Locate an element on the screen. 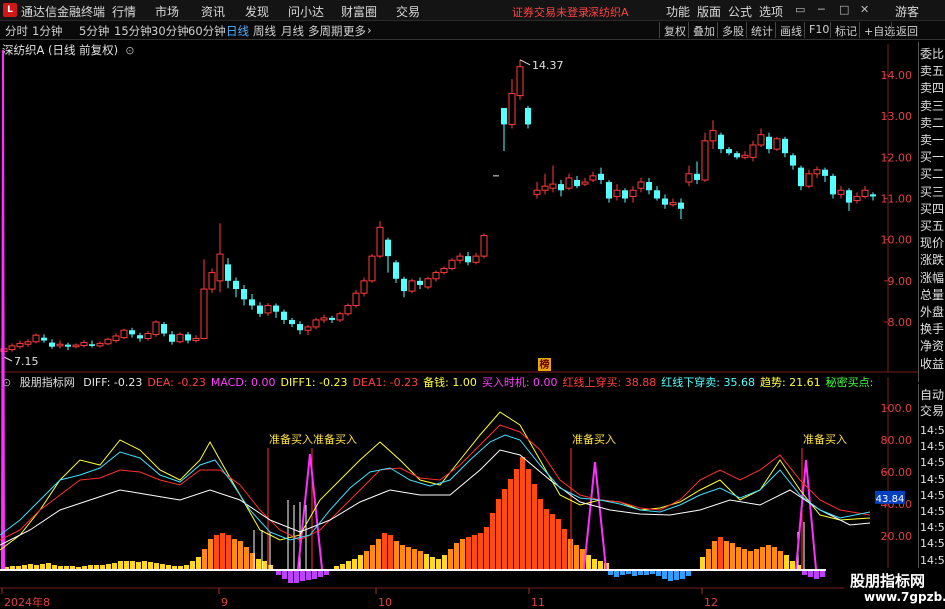 The height and width of the screenshot is (609, 945). period-tab-weekly: 周线 is located at coordinates (264, 31).